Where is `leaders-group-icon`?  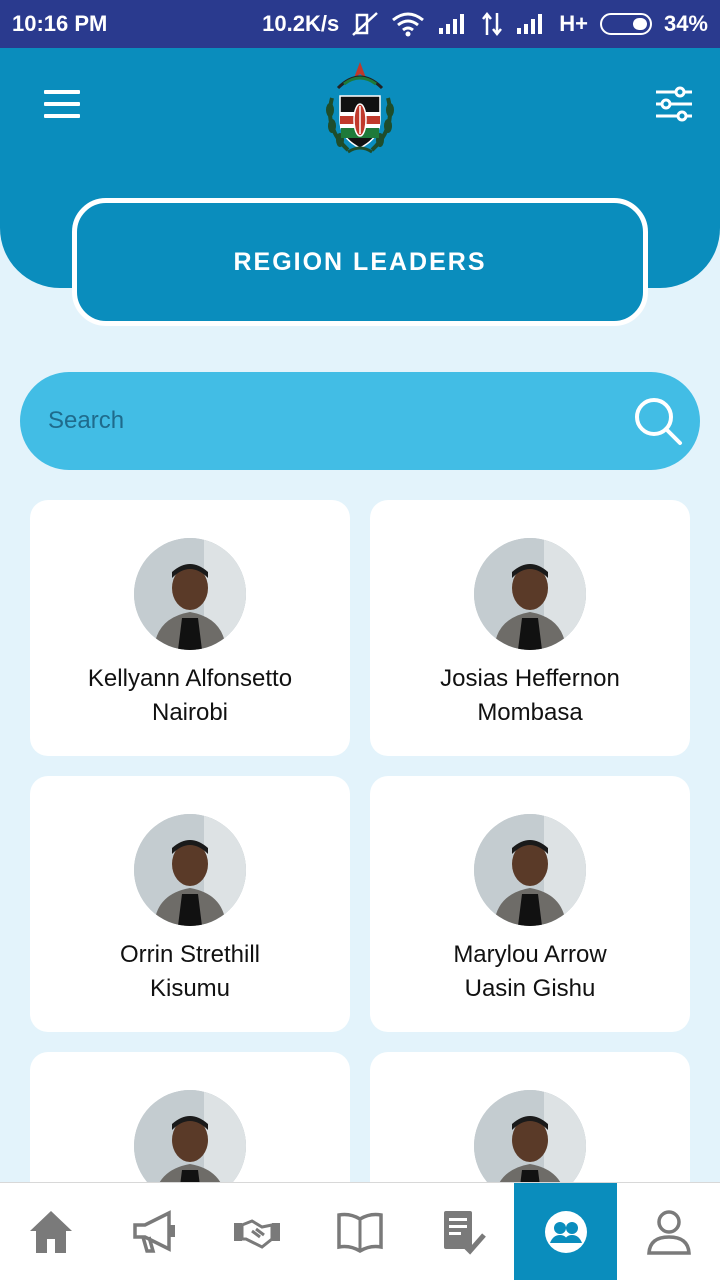 leaders-group-icon is located at coordinates (565, 1231).